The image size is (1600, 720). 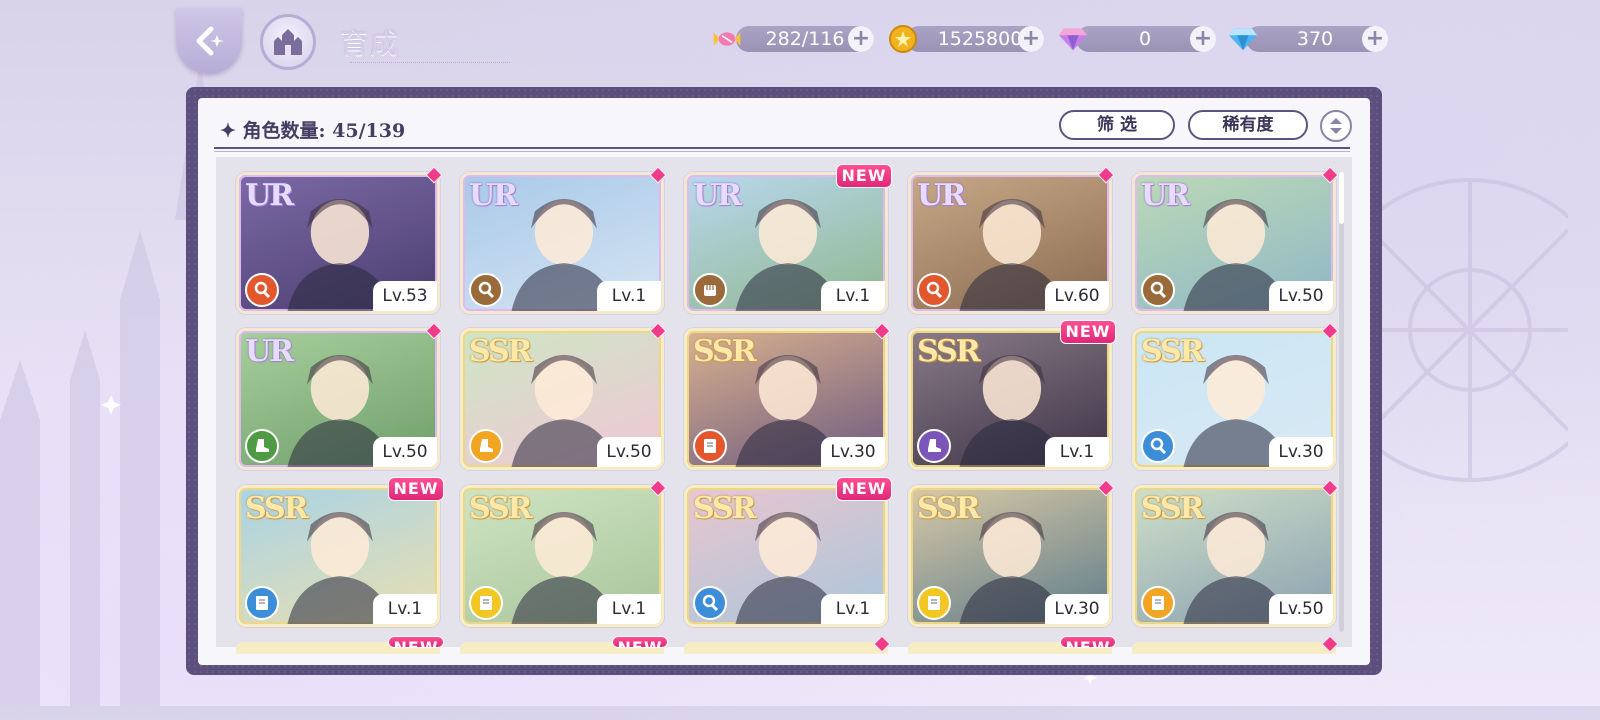 What do you see at coordinates (1341, 402) in the screenshot?
I see `grid-scrollbar` at bounding box center [1341, 402].